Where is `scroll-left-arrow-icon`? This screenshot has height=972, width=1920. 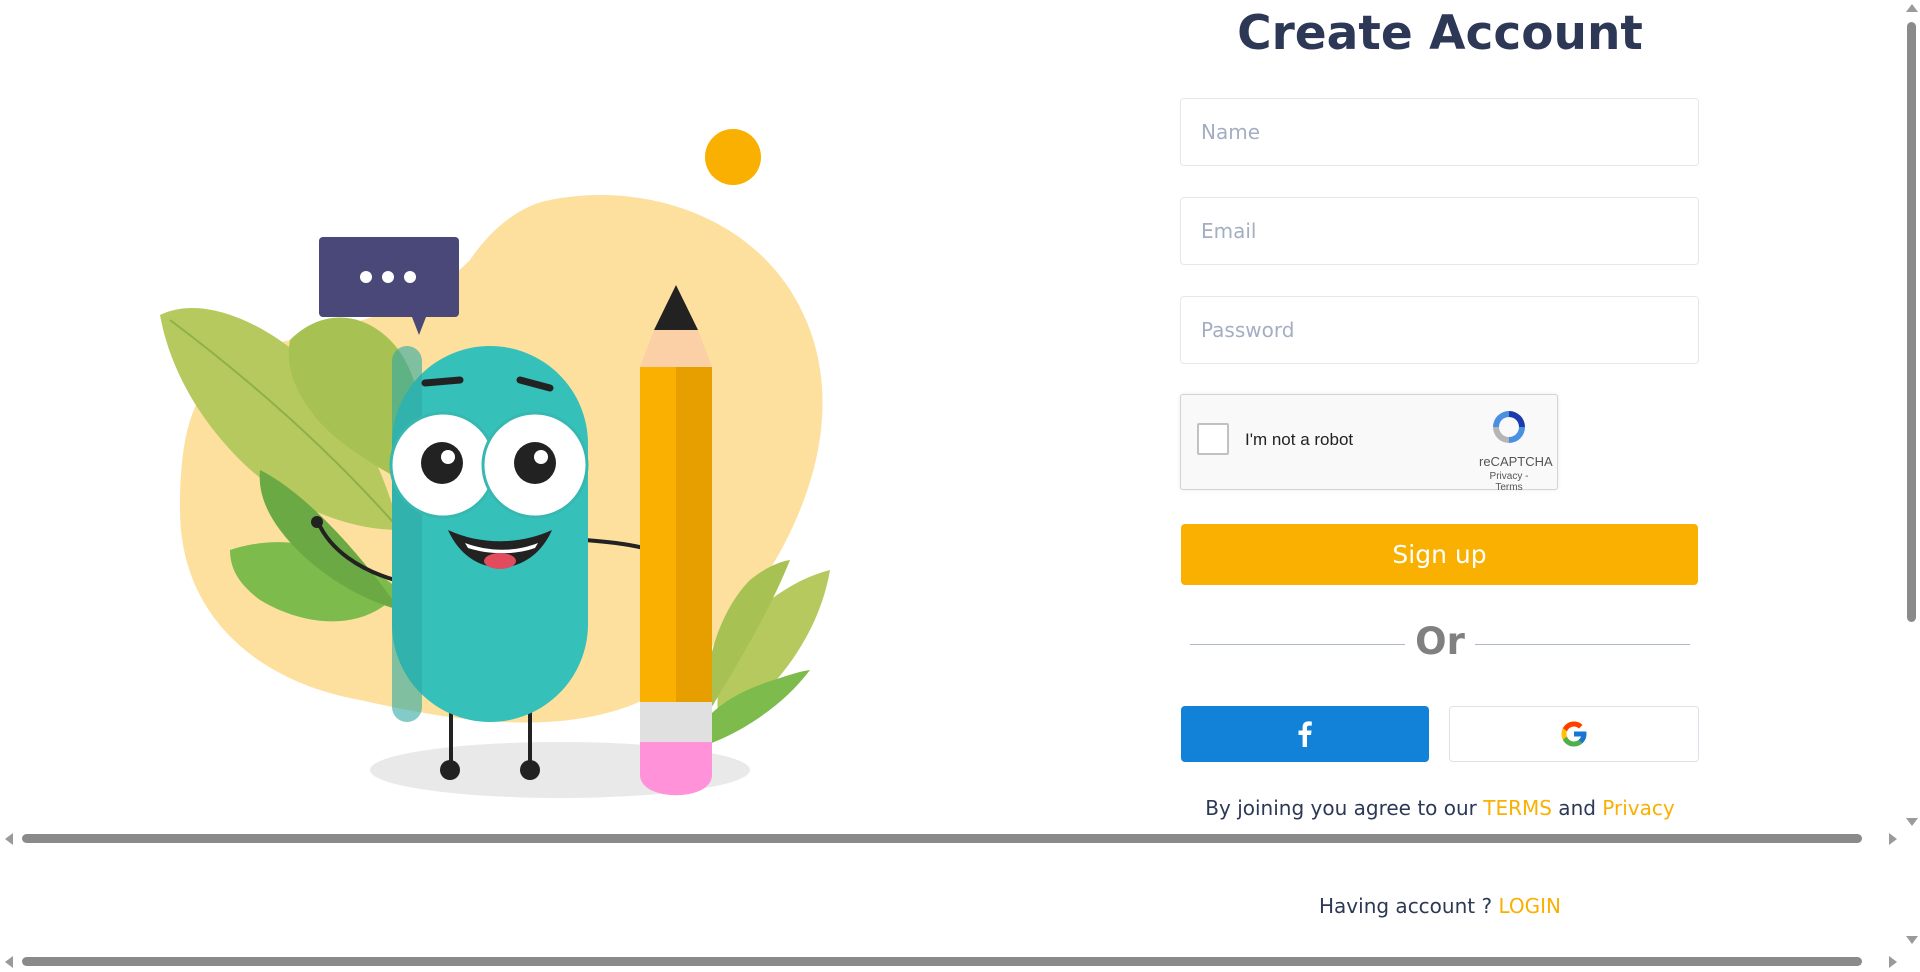
scroll-left-arrow-icon is located at coordinates (9, 839).